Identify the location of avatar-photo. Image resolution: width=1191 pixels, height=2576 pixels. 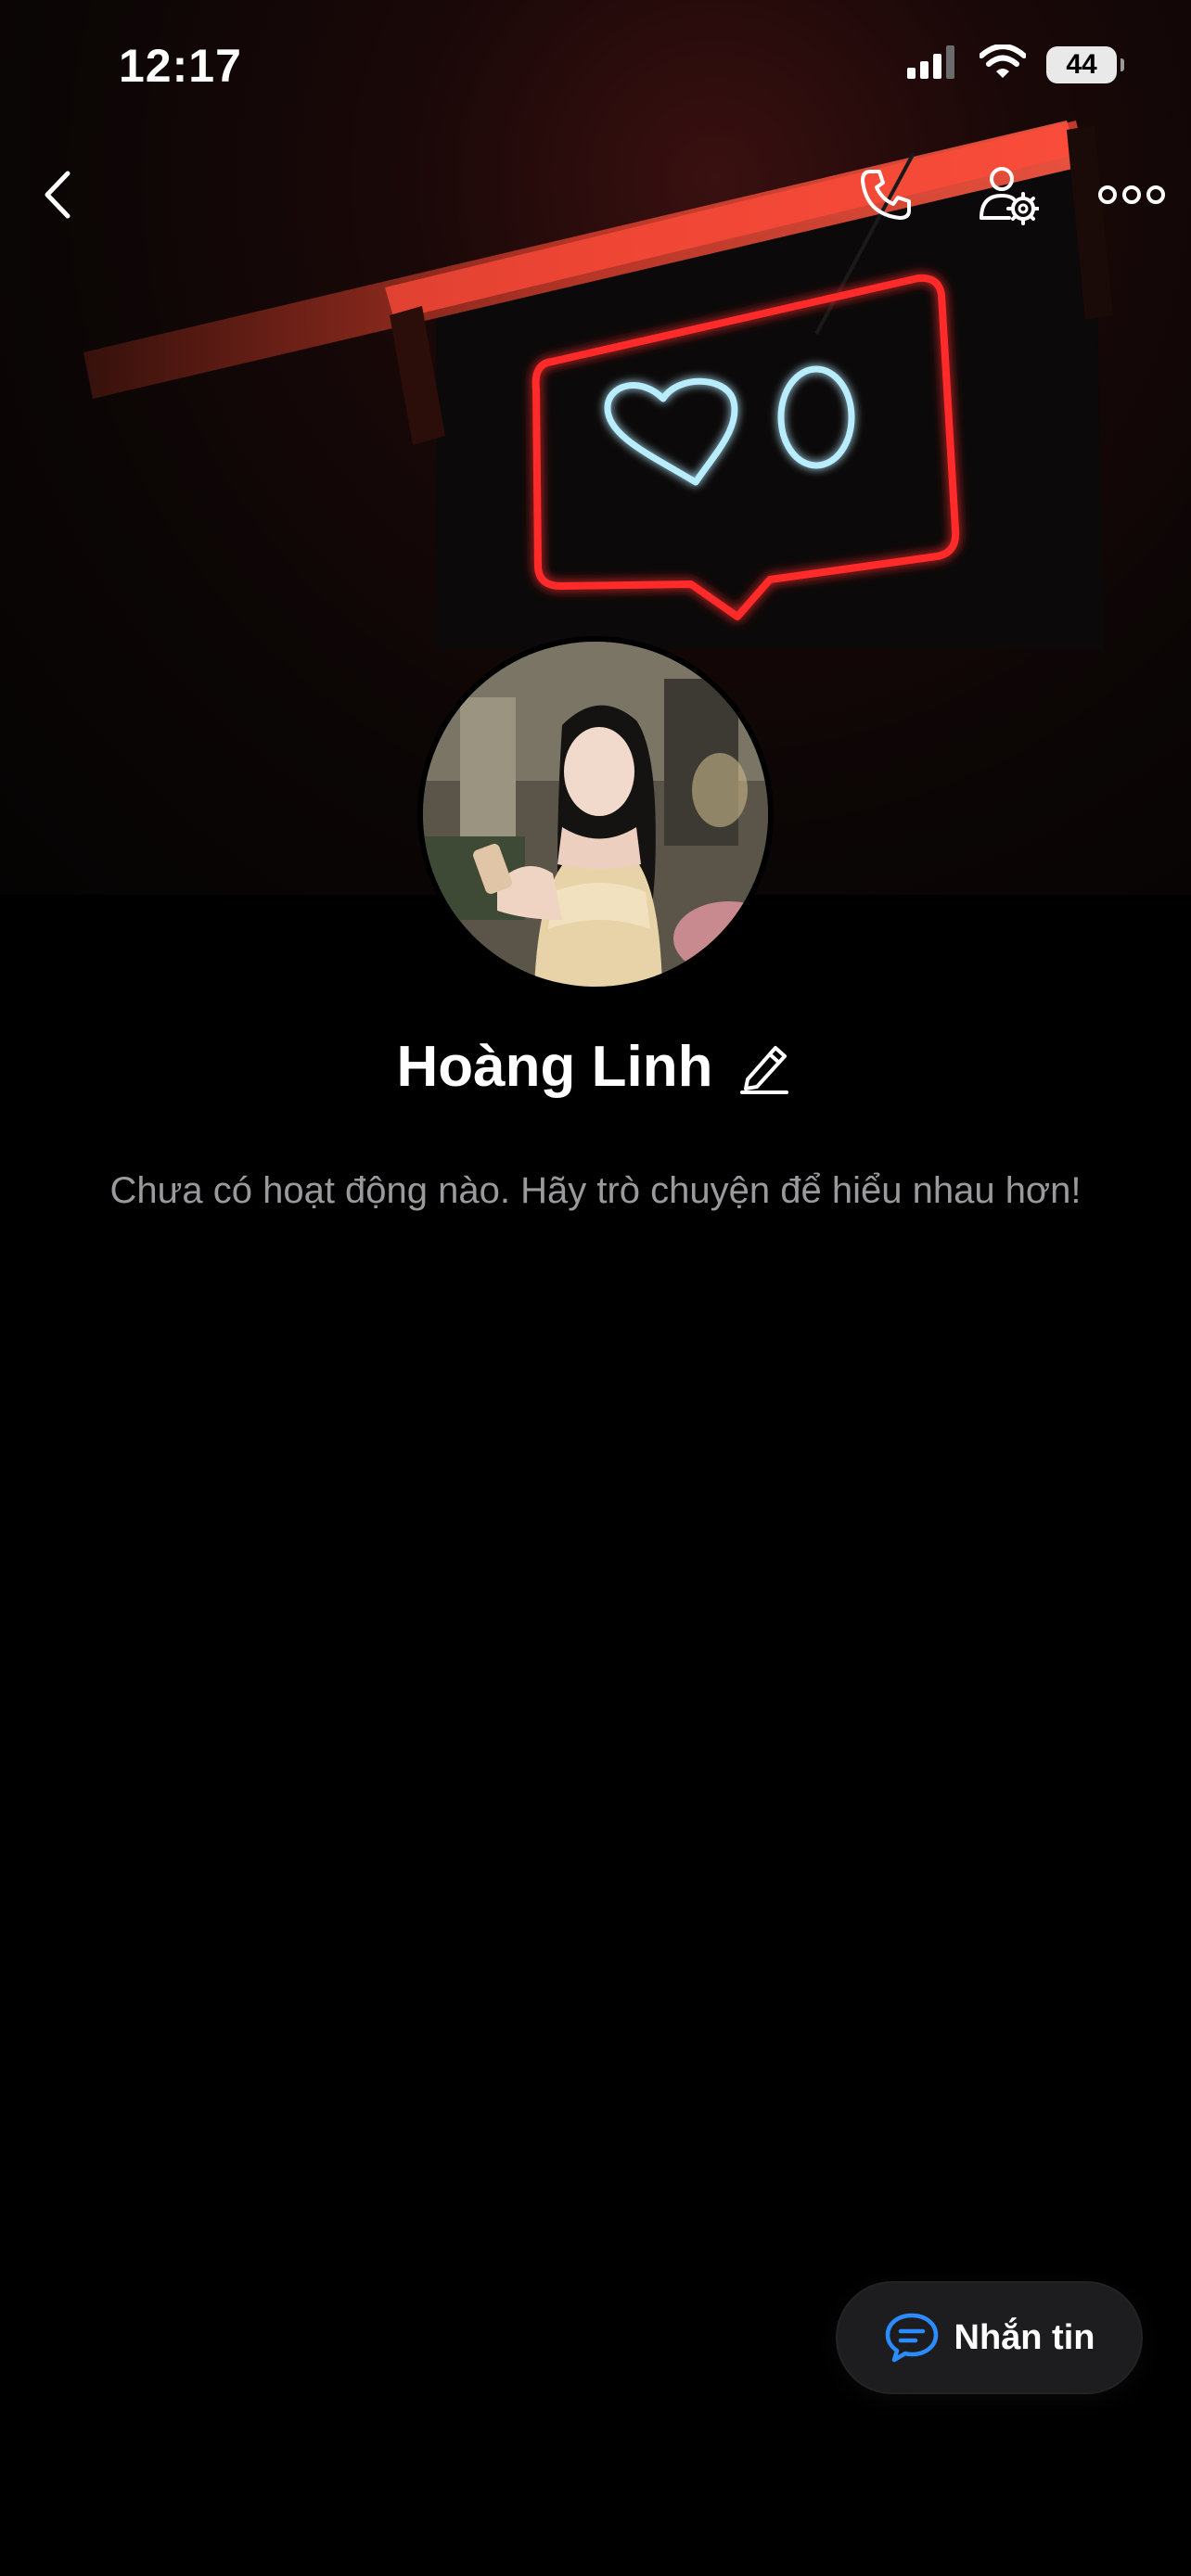
(595, 814).